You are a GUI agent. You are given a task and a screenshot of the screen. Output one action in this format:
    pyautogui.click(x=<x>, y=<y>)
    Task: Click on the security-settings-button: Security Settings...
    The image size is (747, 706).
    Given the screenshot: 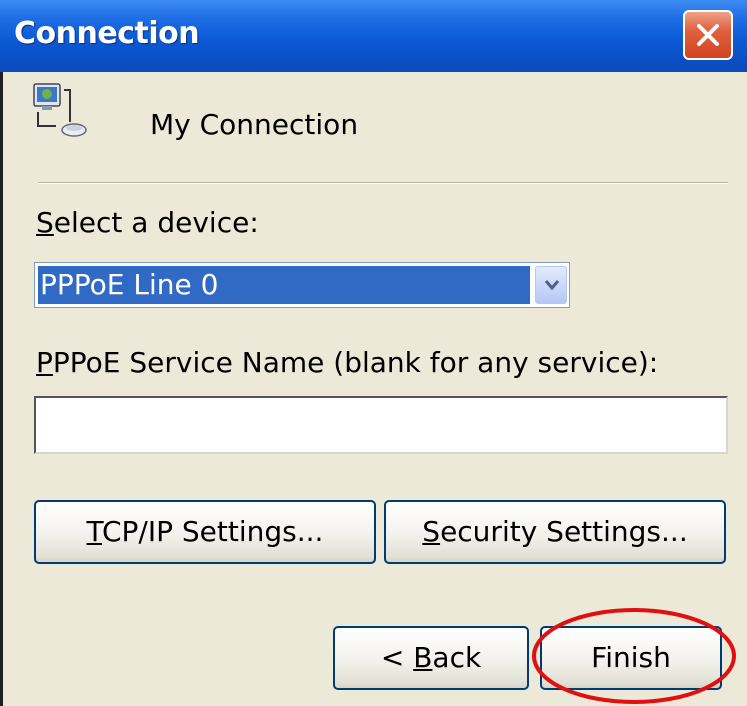 What is the action you would take?
    pyautogui.click(x=555, y=532)
    